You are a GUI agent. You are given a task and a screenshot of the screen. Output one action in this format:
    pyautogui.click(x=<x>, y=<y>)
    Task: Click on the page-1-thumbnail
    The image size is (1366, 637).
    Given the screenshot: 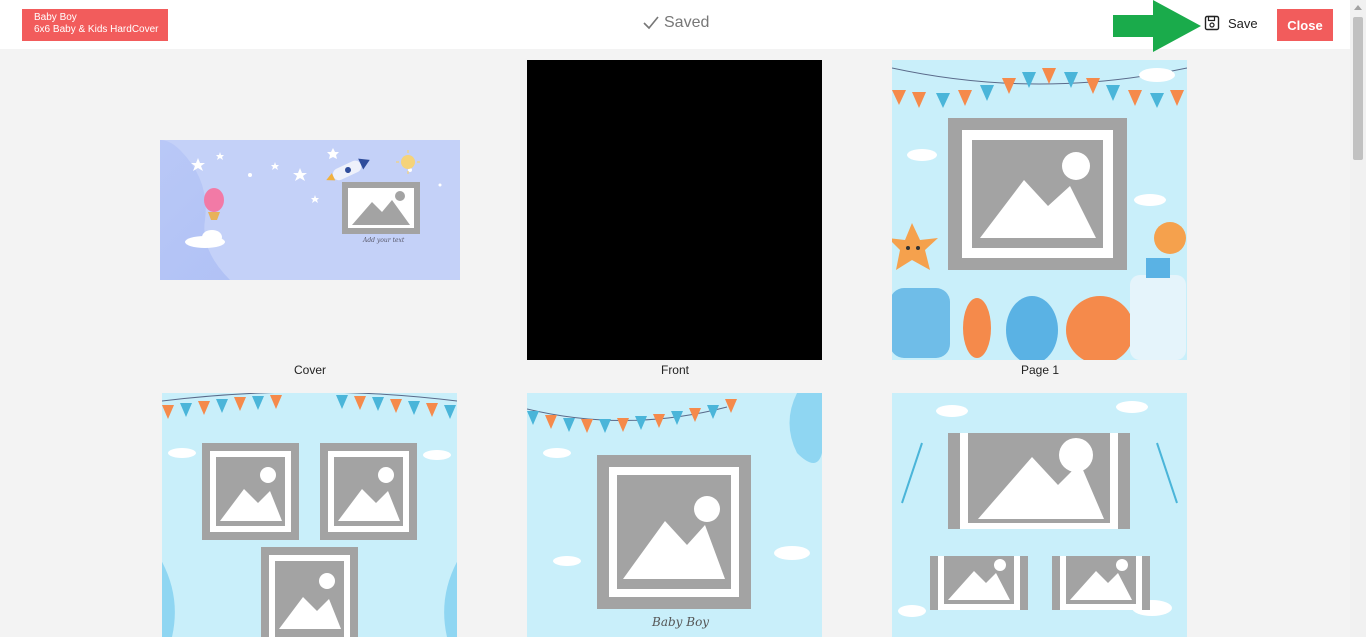 What is the action you would take?
    pyautogui.click(x=1039, y=210)
    